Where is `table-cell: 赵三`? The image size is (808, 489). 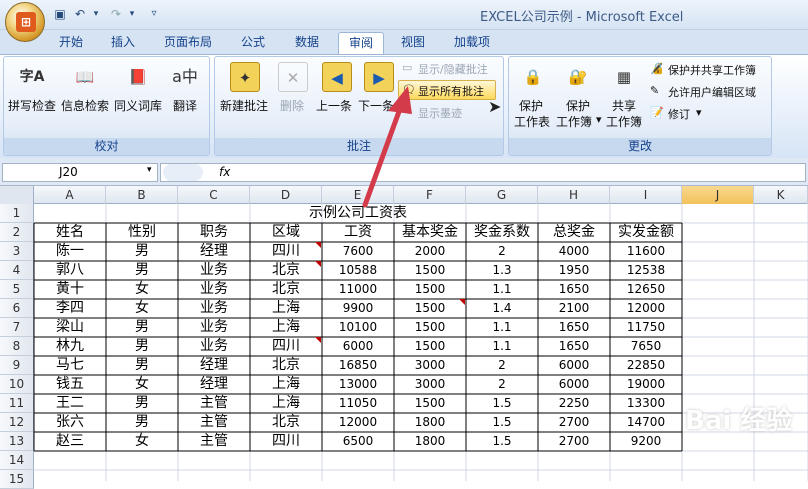 table-cell: 赵三 is located at coordinates (70, 441).